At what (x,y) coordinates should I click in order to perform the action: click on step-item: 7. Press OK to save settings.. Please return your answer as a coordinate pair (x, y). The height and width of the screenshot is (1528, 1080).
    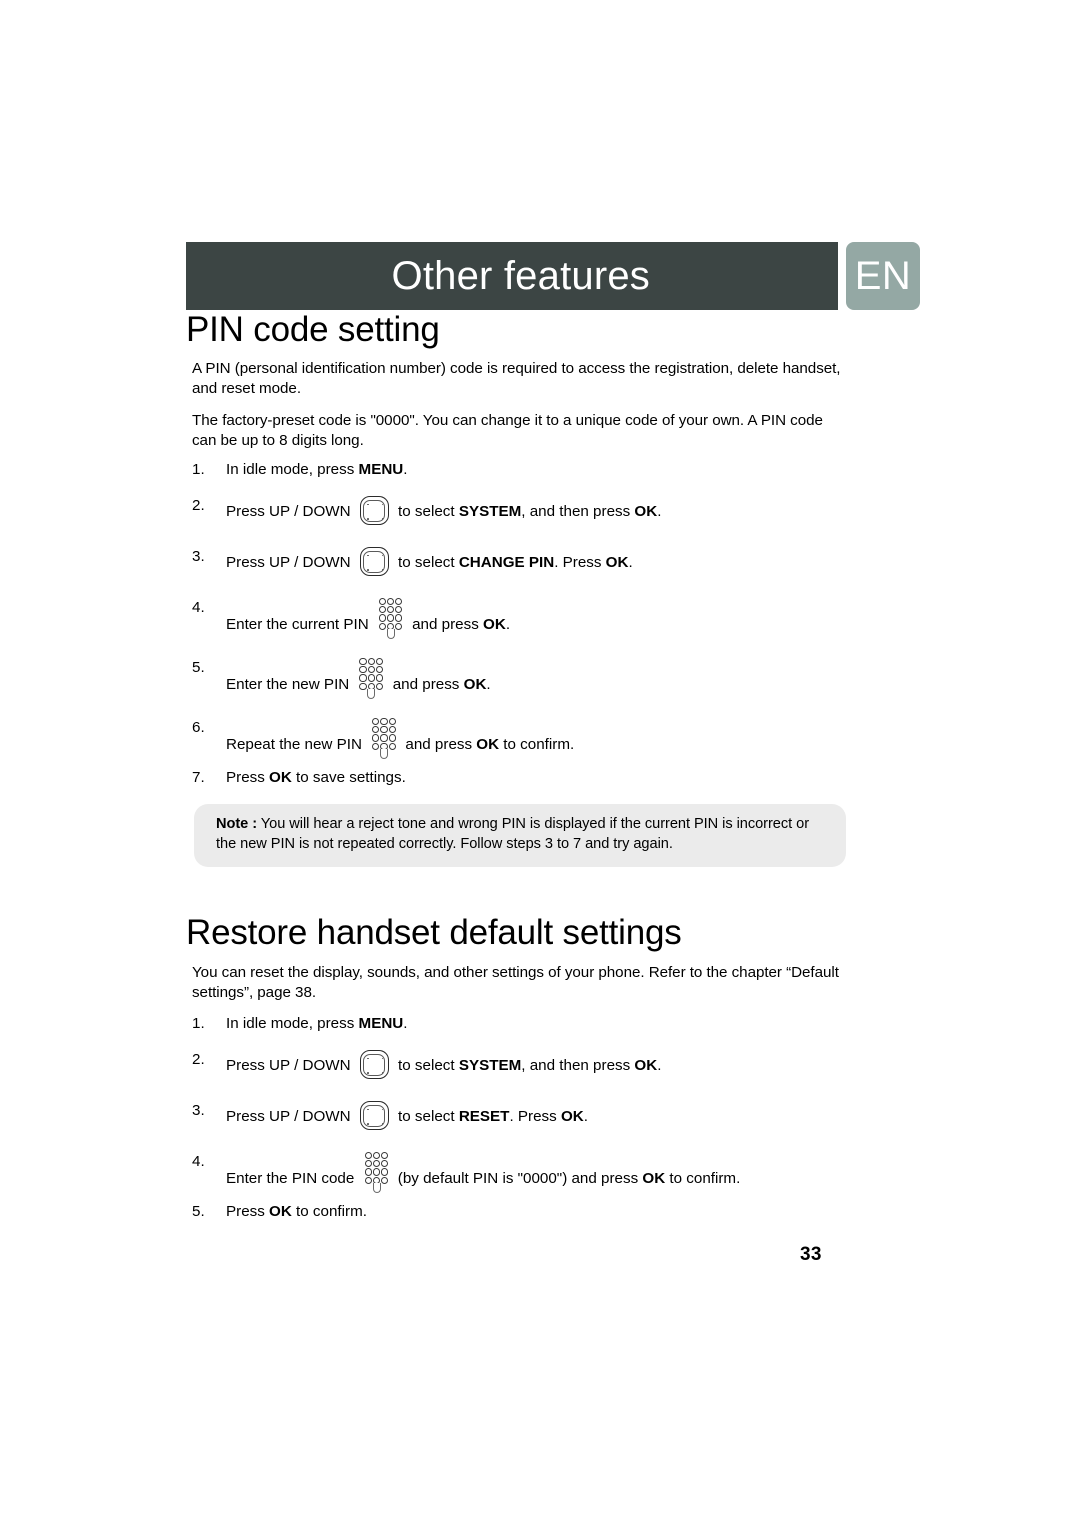
    Looking at the image, I should click on (519, 778).